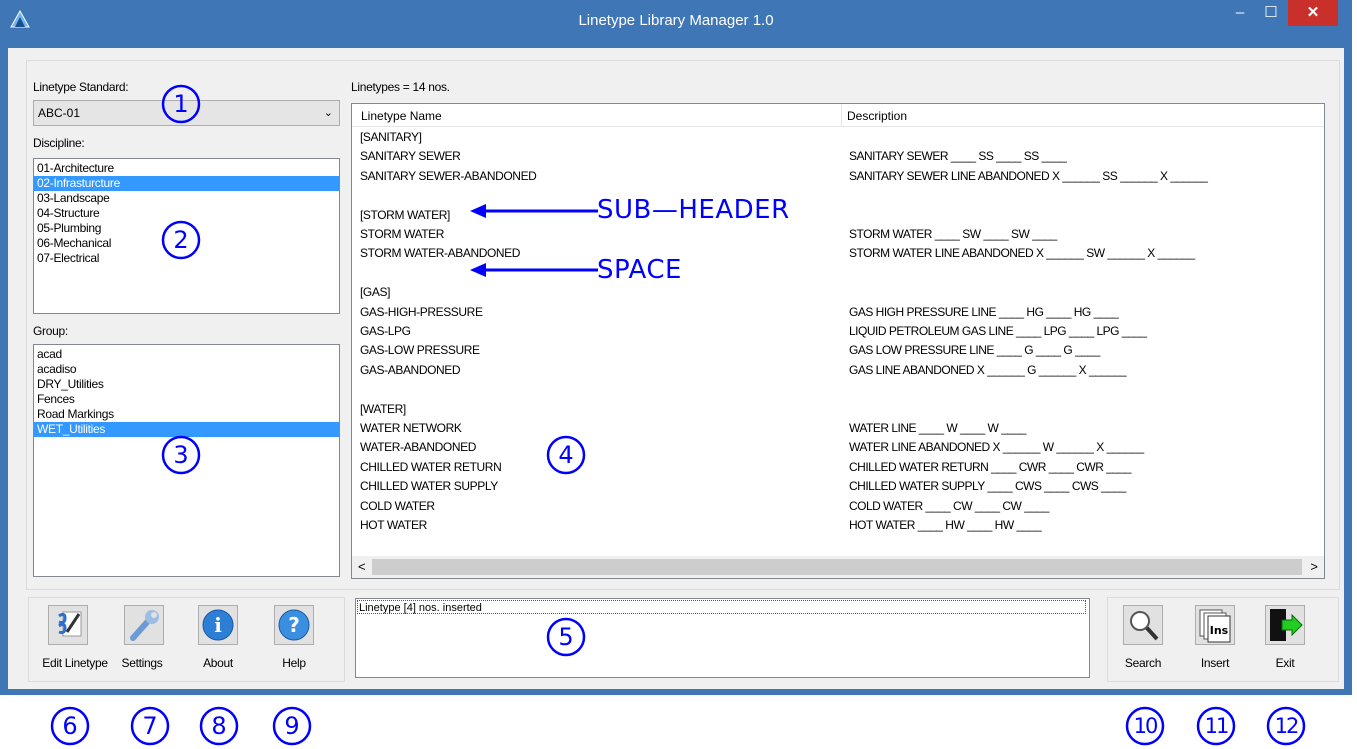 This screenshot has width=1357, height=749. I want to click on status-log: Linetype [4] nos. inserted, so click(722, 638).